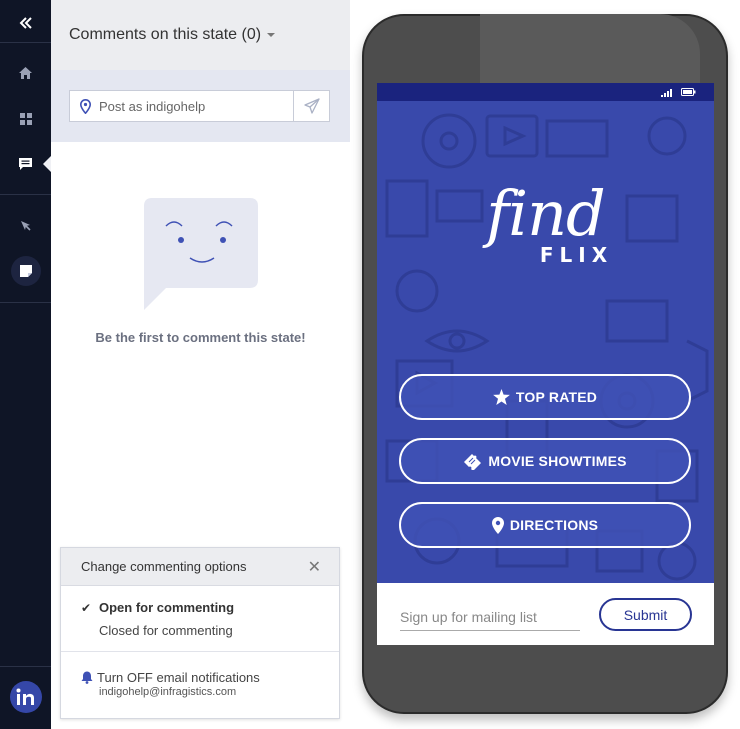  Describe the element at coordinates (590, 49) in the screenshot. I see `phone-reflection` at that location.